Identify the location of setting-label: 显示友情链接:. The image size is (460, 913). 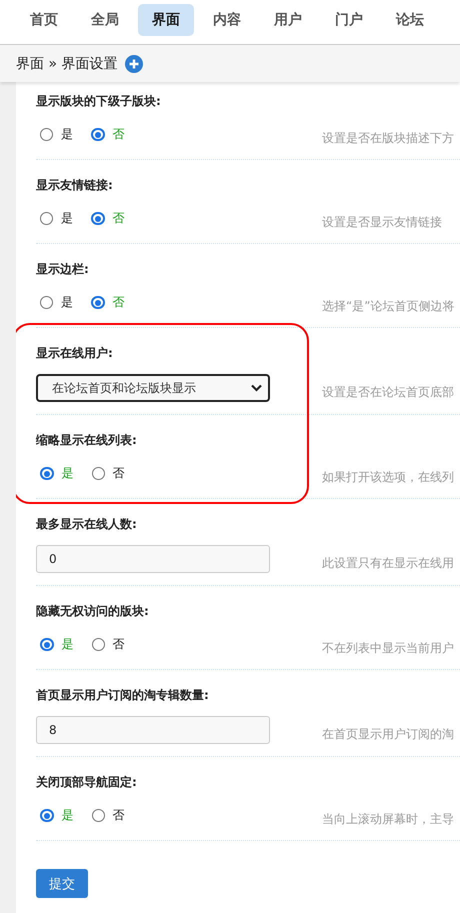
(75, 185).